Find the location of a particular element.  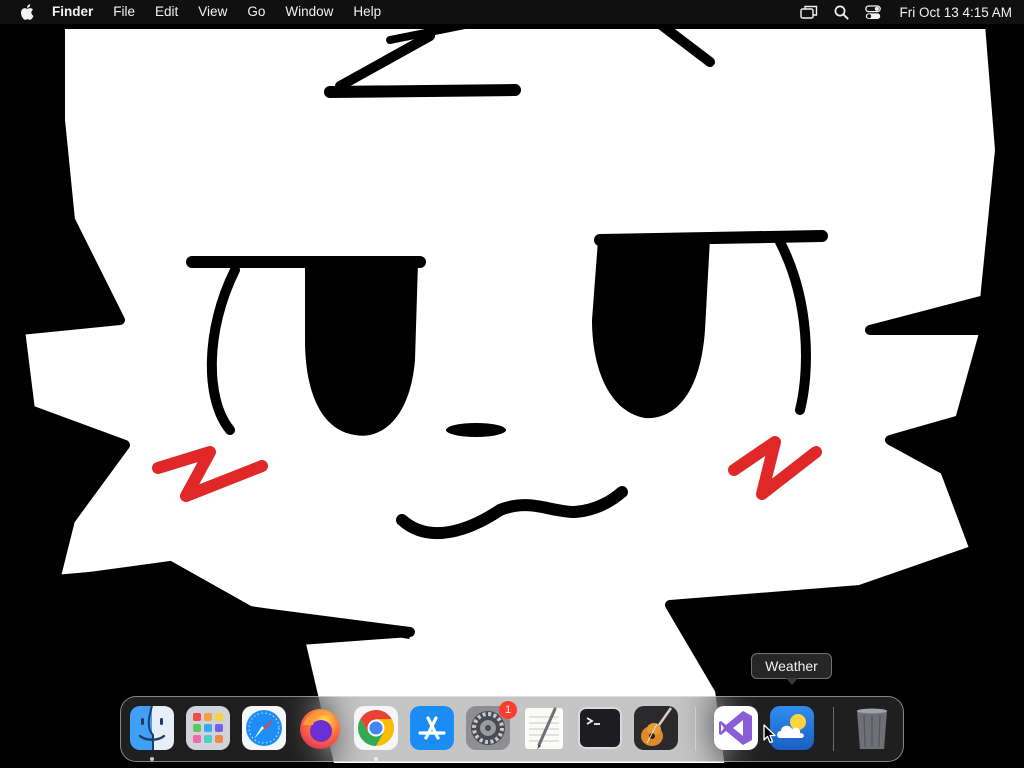

visual-studio-icon is located at coordinates (736, 728).